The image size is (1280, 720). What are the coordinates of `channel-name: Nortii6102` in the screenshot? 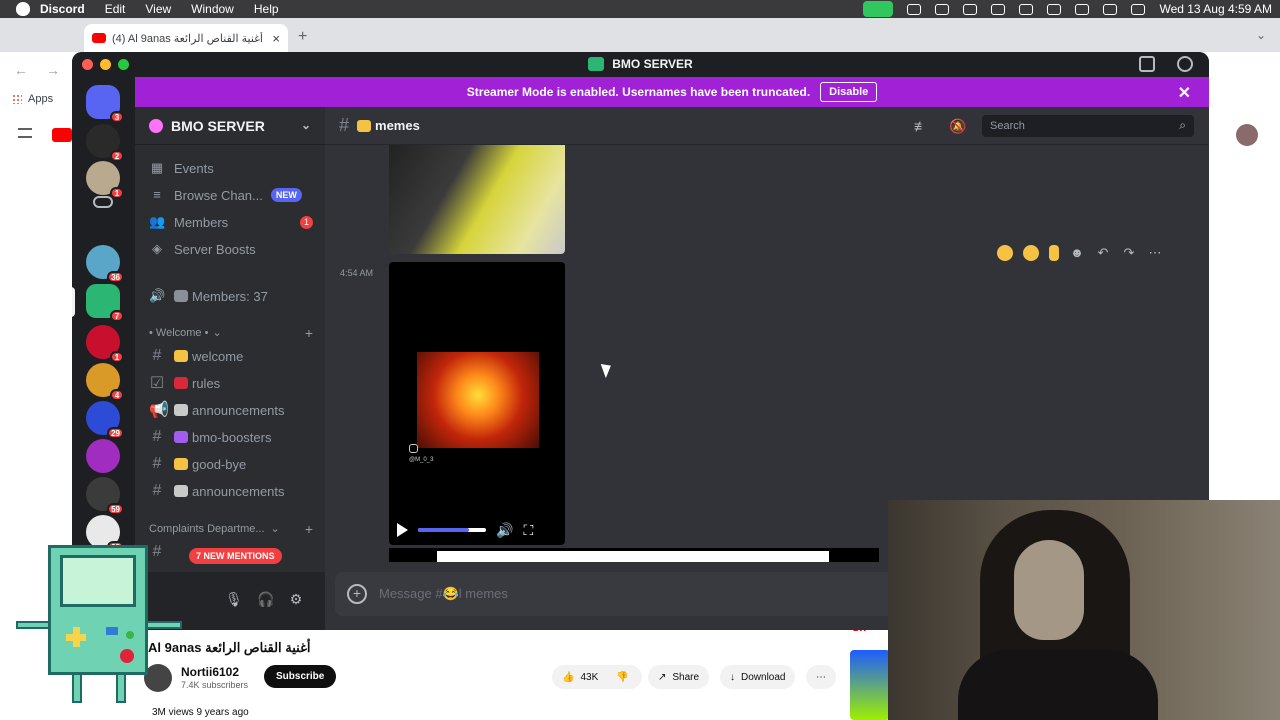 It's located at (210, 672).